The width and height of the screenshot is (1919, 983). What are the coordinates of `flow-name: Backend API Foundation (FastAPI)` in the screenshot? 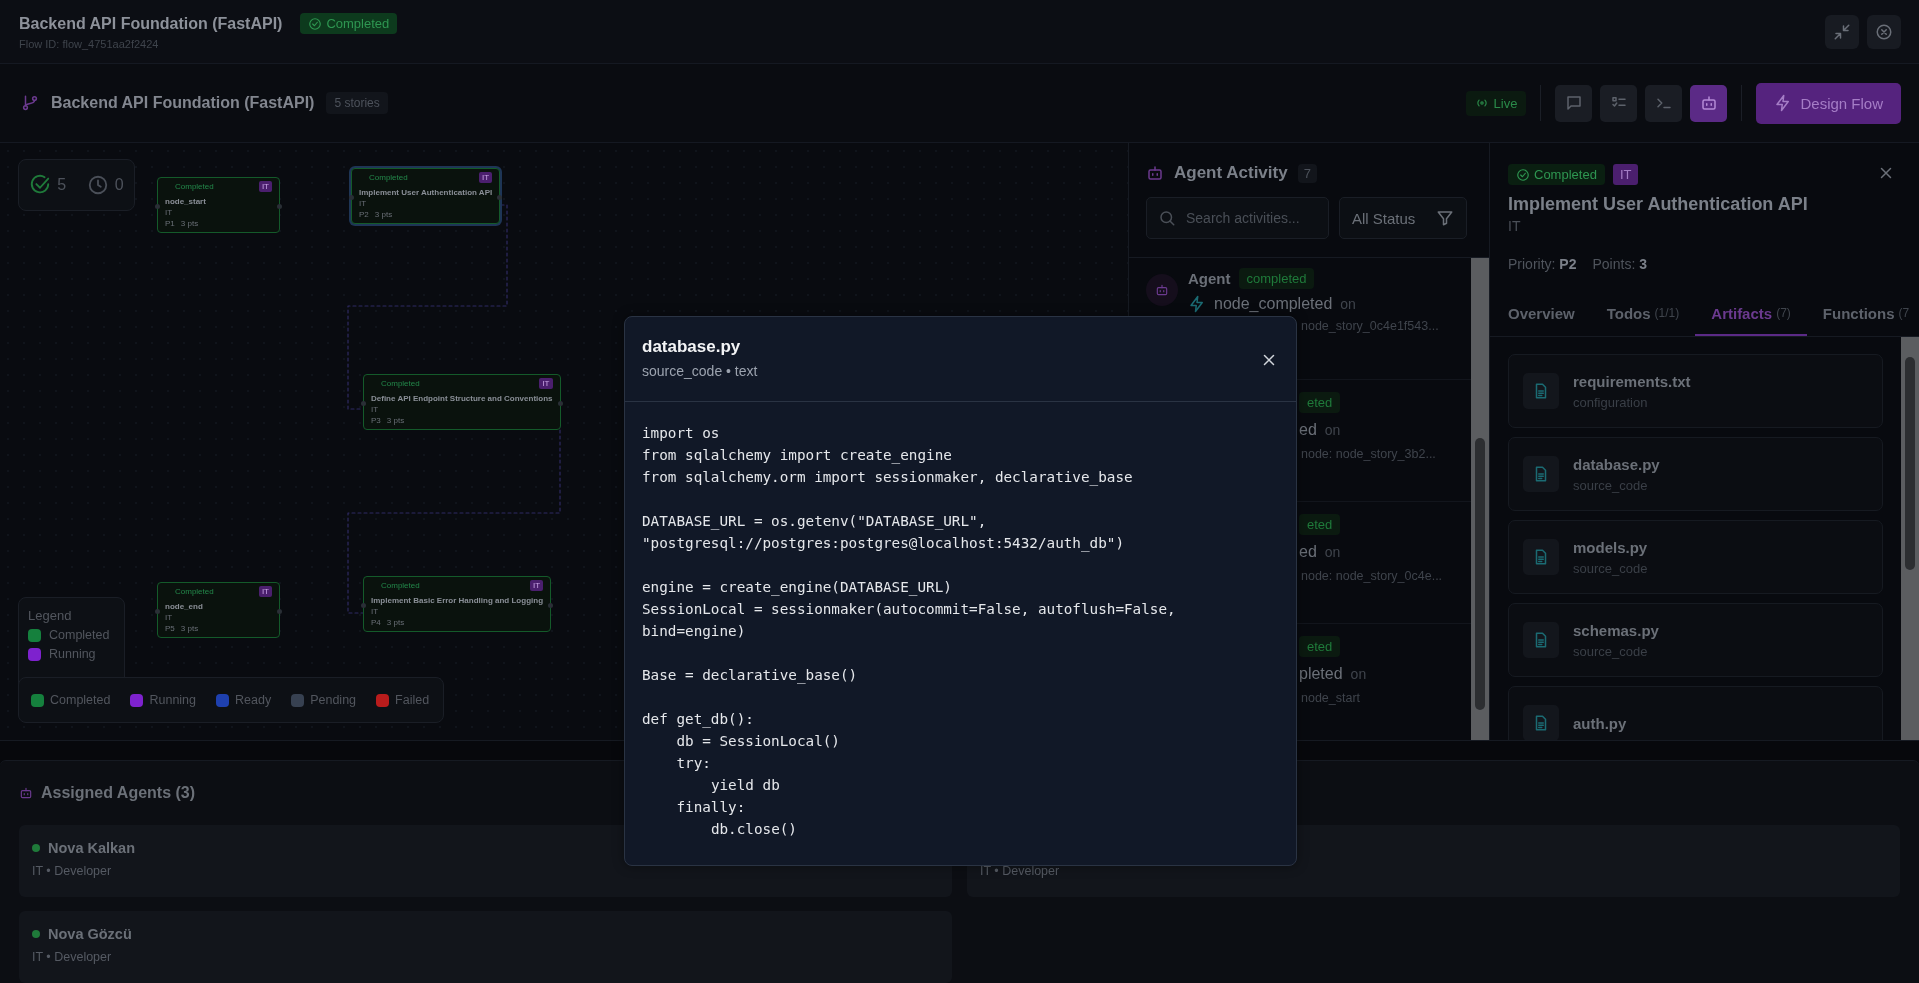 It's located at (183, 103).